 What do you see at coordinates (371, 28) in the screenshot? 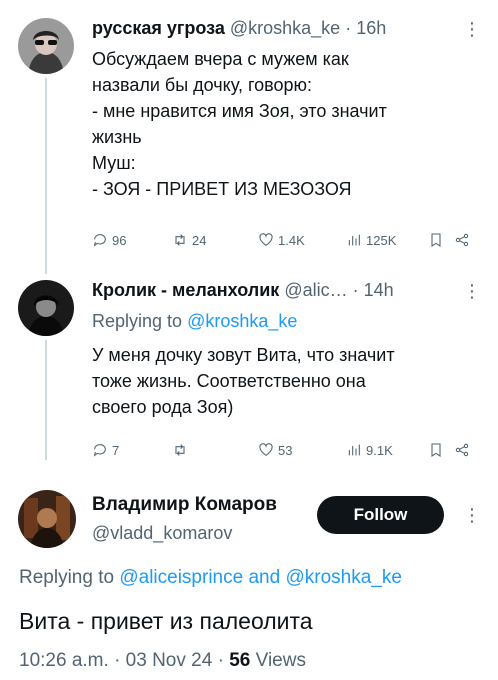
I see `timestamp: 16h` at bounding box center [371, 28].